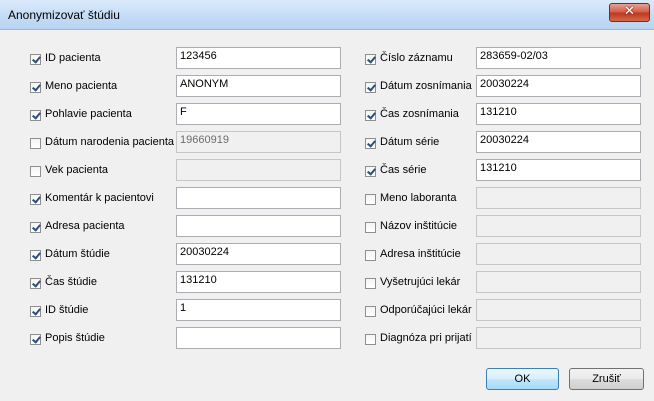 The height and width of the screenshot is (401, 654). What do you see at coordinates (35, 311) in the screenshot?
I see `id-studie-checkbox` at bounding box center [35, 311].